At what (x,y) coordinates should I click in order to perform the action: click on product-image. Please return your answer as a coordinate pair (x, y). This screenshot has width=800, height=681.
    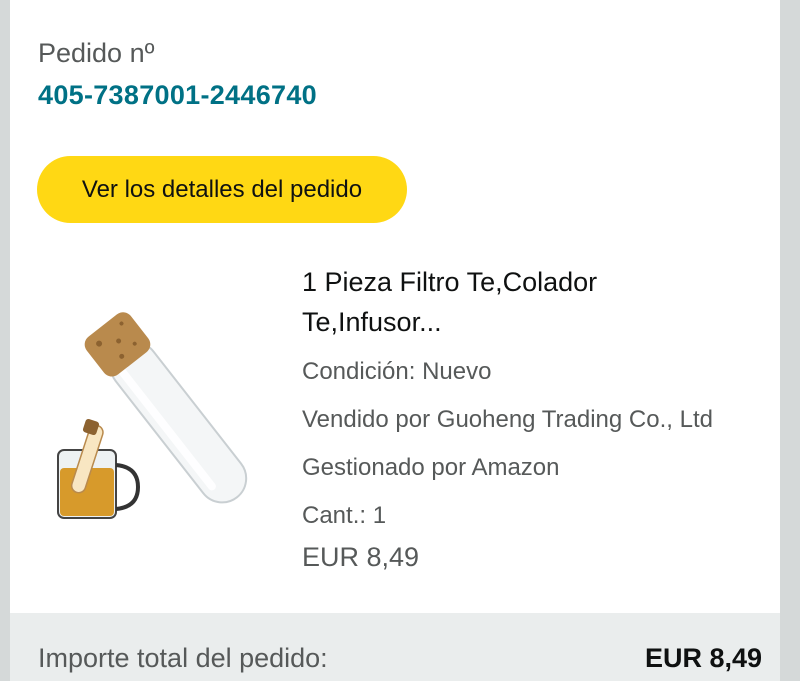
    Looking at the image, I should click on (160, 420).